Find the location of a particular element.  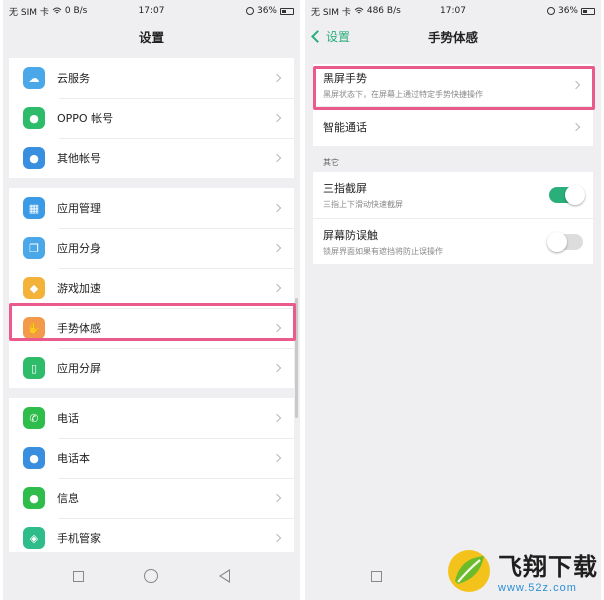

hand-icon: ✋ is located at coordinates (34, 328).